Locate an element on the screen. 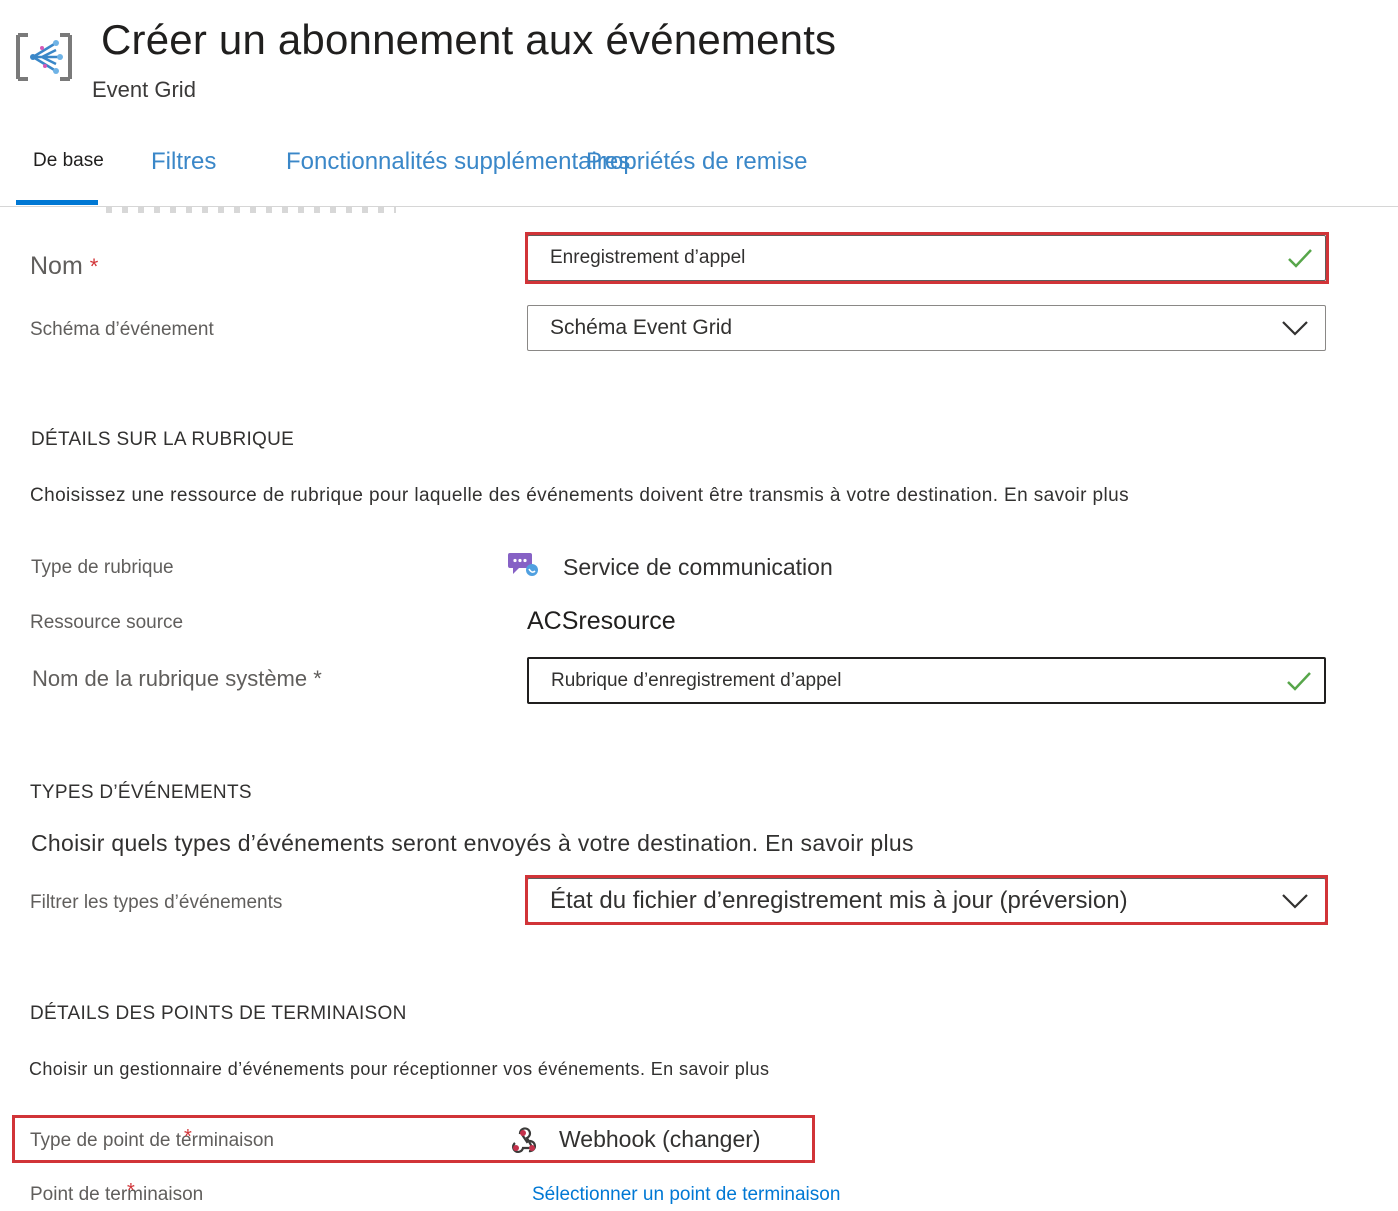 The width and height of the screenshot is (1398, 1211). topic-type-value: Service de communication is located at coordinates (698, 567).